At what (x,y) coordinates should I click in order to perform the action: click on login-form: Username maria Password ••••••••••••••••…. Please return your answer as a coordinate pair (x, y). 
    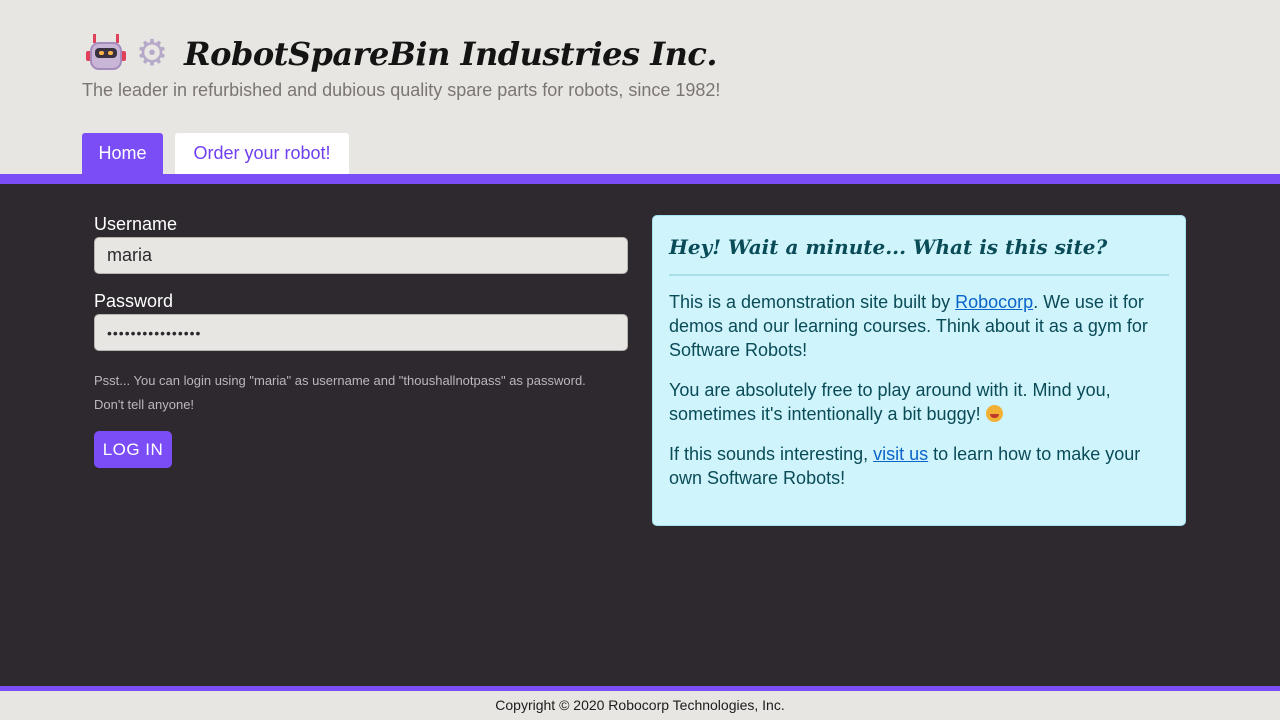
    Looking at the image, I should click on (361, 341).